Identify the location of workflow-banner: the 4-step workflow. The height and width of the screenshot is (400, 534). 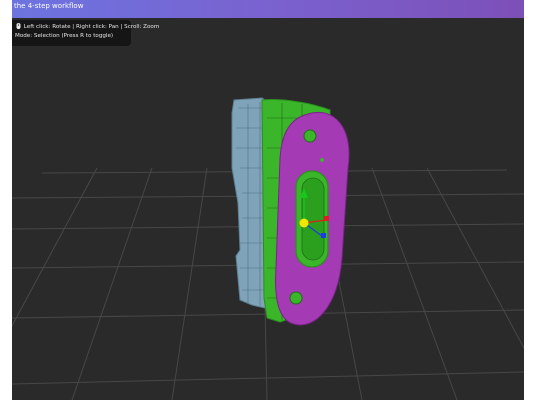
(268, 9).